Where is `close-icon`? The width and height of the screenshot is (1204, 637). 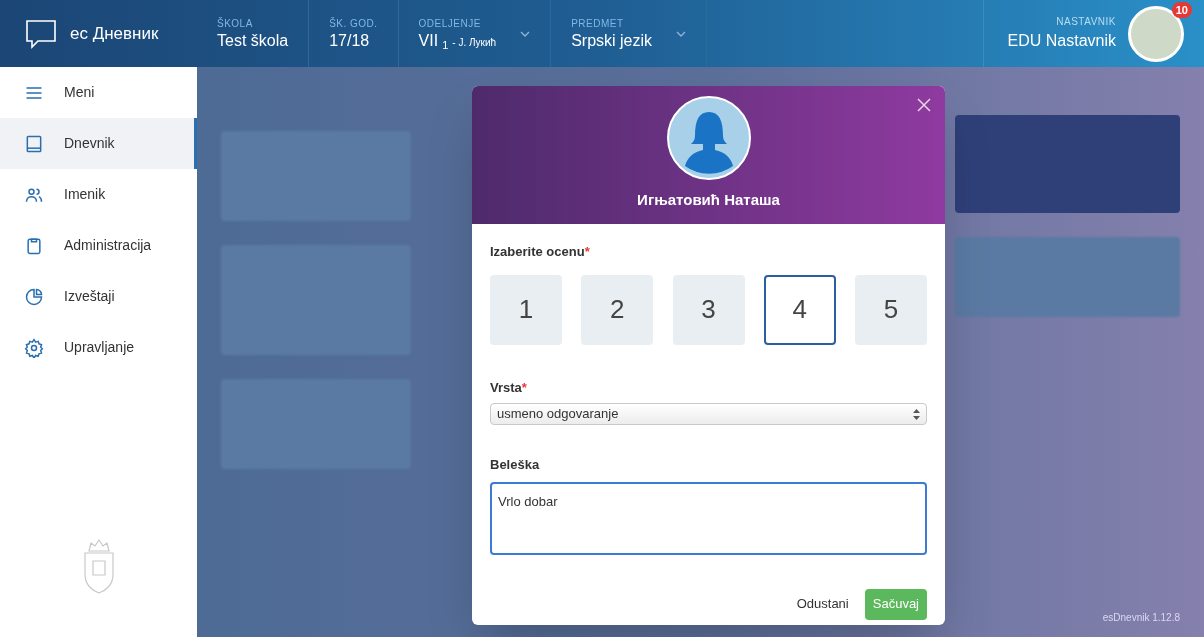
close-icon is located at coordinates (924, 105).